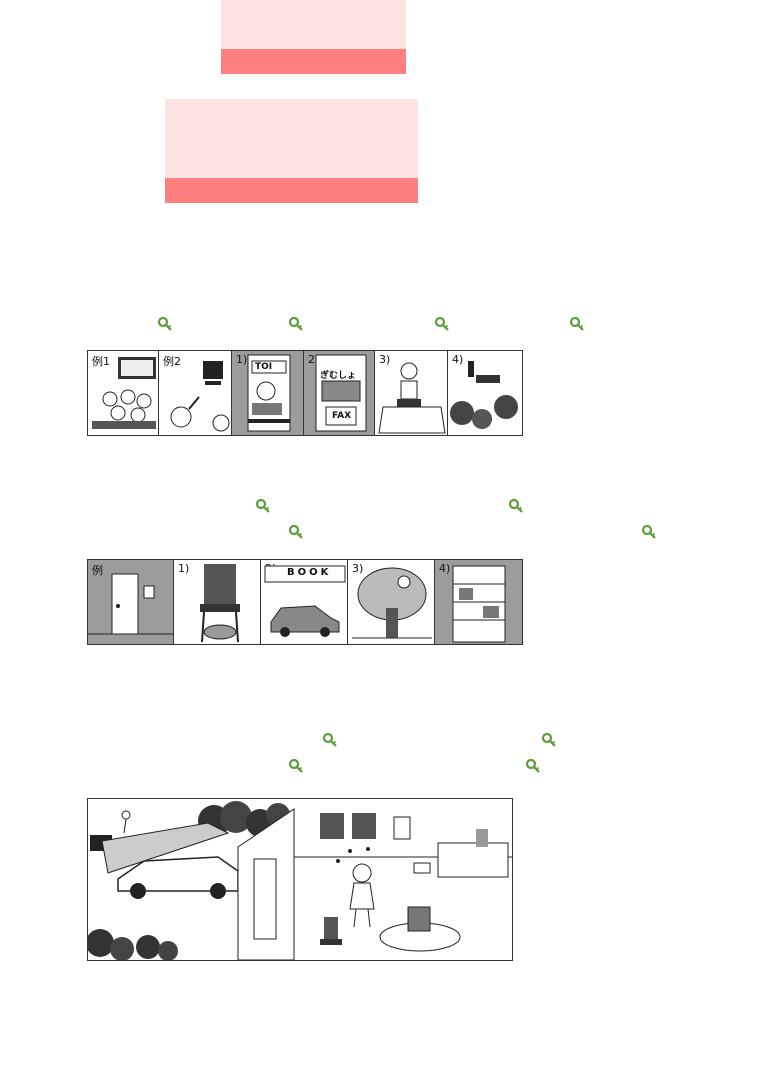  Describe the element at coordinates (342, 416) in the screenshot. I see `fax-sign-text: FAX` at that location.